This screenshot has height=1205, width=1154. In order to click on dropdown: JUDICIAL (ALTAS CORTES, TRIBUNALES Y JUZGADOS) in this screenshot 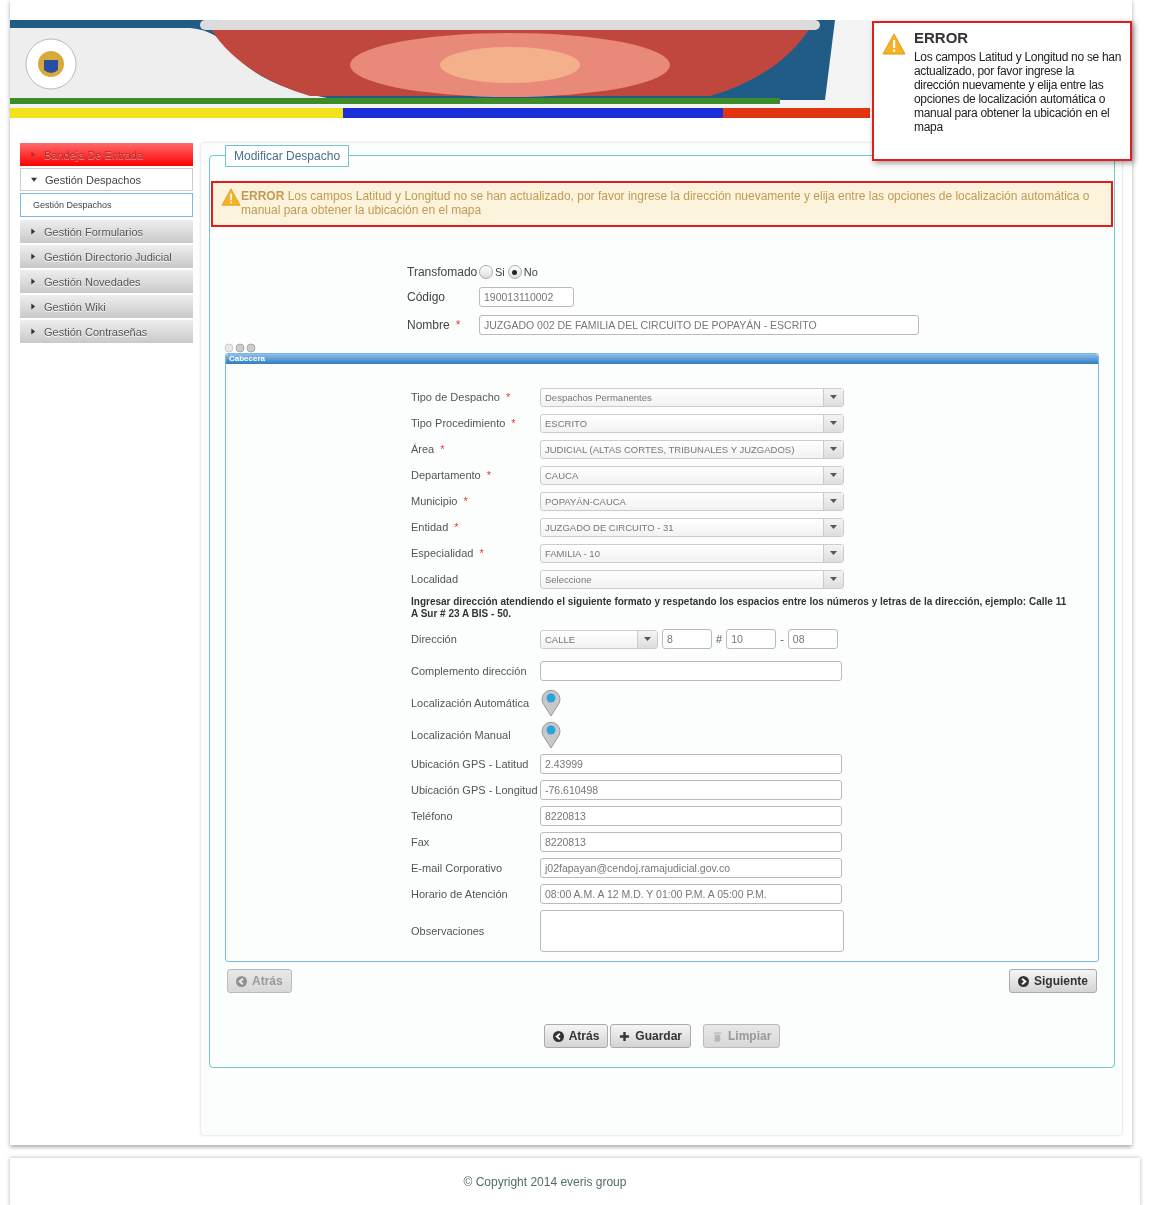, I will do `click(692, 449)`.